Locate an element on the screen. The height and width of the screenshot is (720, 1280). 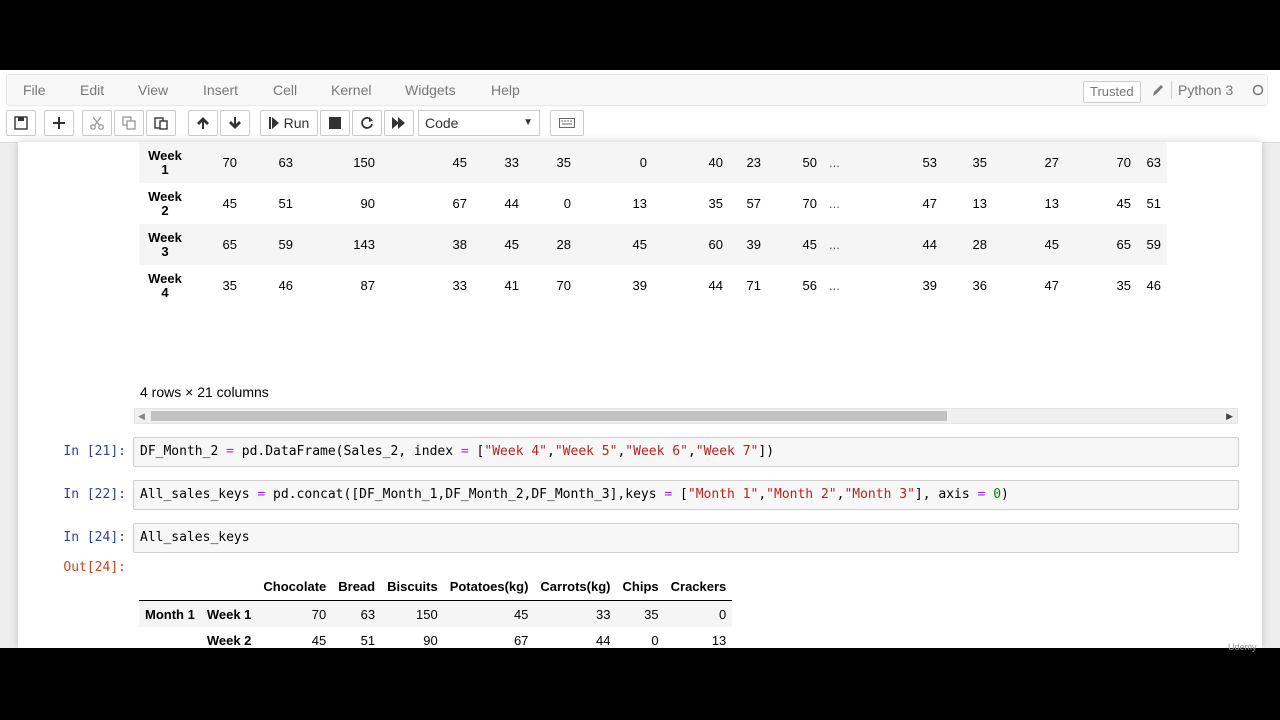
command-palette-button is located at coordinates (567, 123).